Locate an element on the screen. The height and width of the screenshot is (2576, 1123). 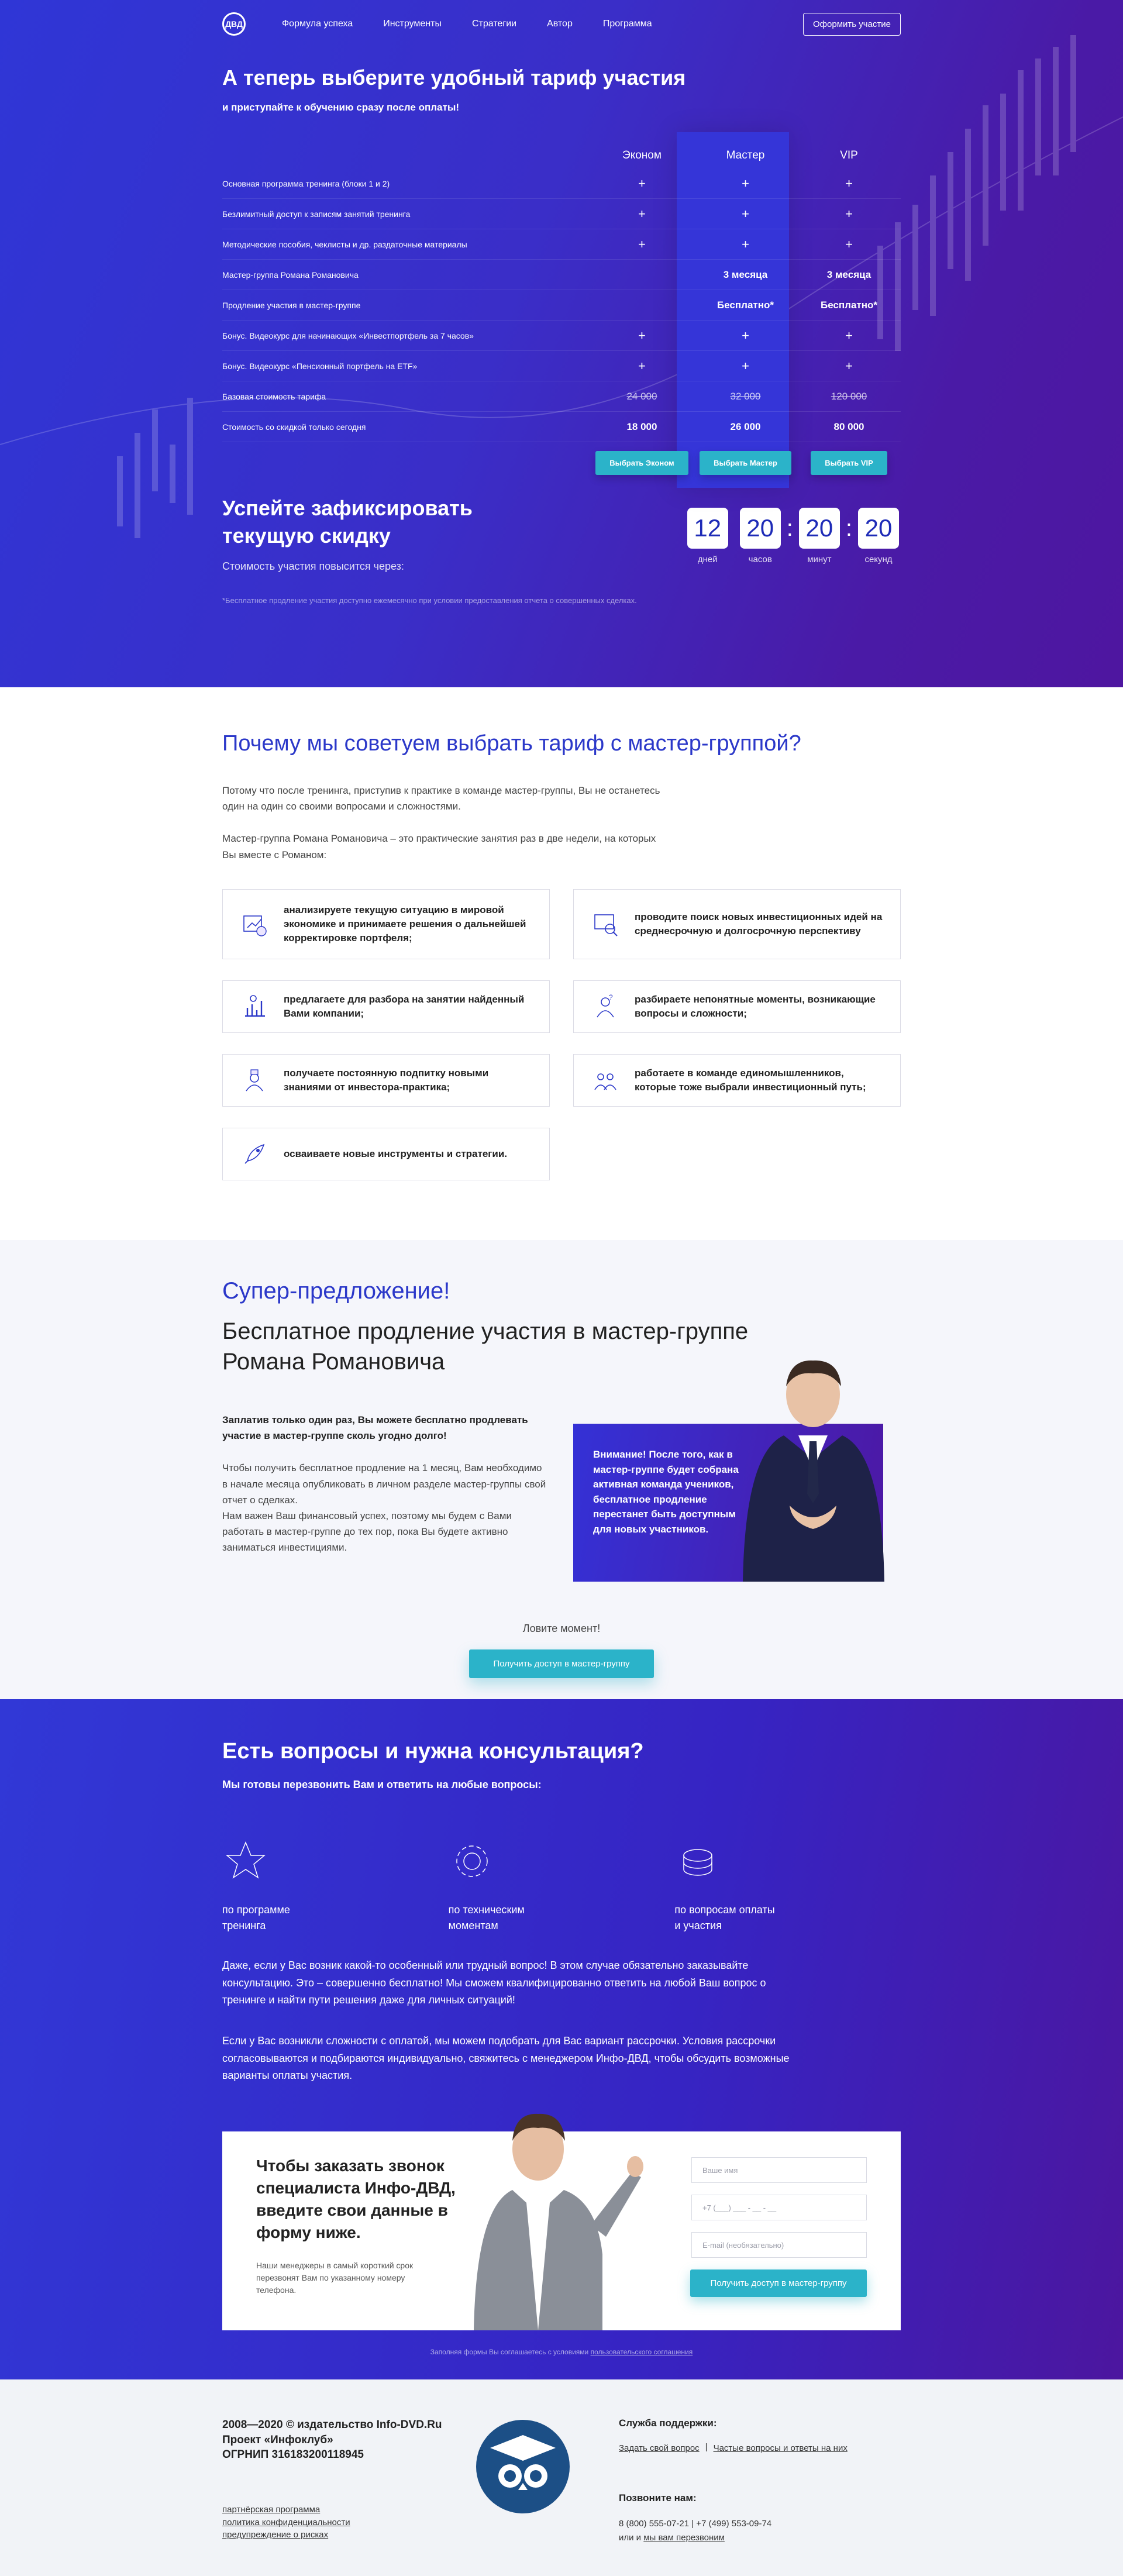
email-input: E-mail (необязательно) is located at coordinates (779, 2245).